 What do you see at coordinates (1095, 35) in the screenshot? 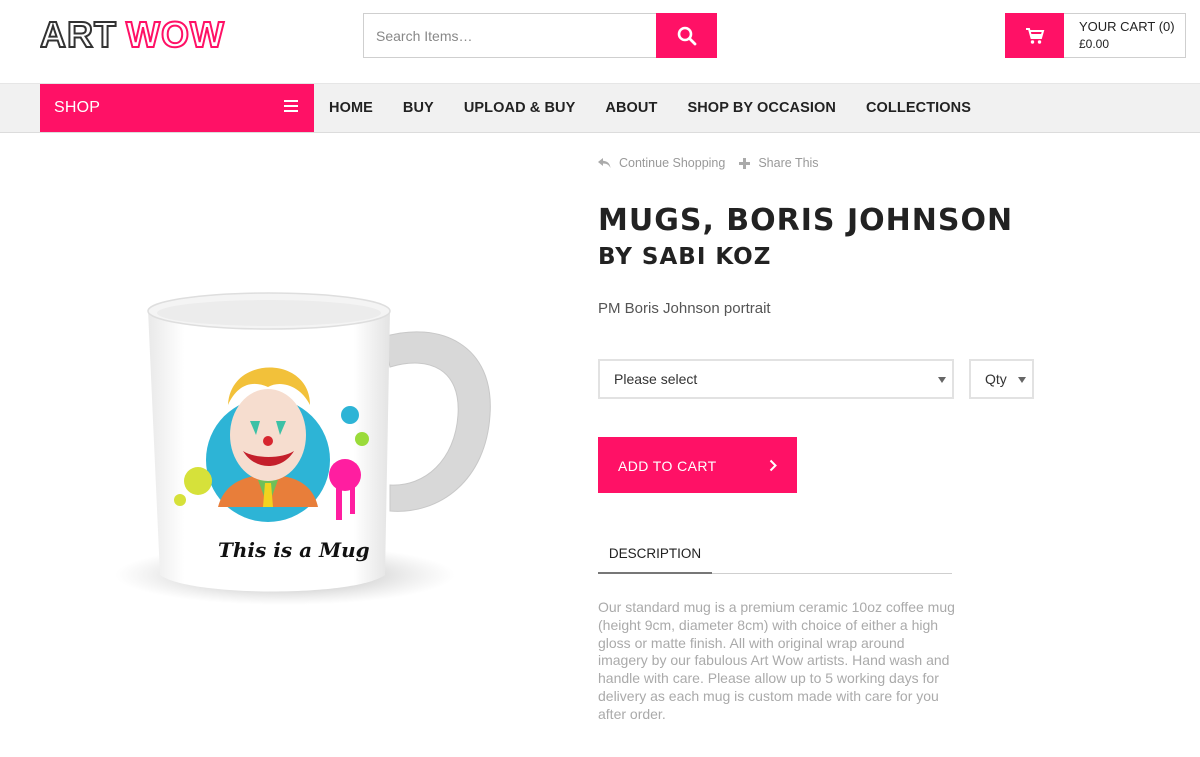
I see `cart-widget: YOUR CART (0) £0.00` at bounding box center [1095, 35].